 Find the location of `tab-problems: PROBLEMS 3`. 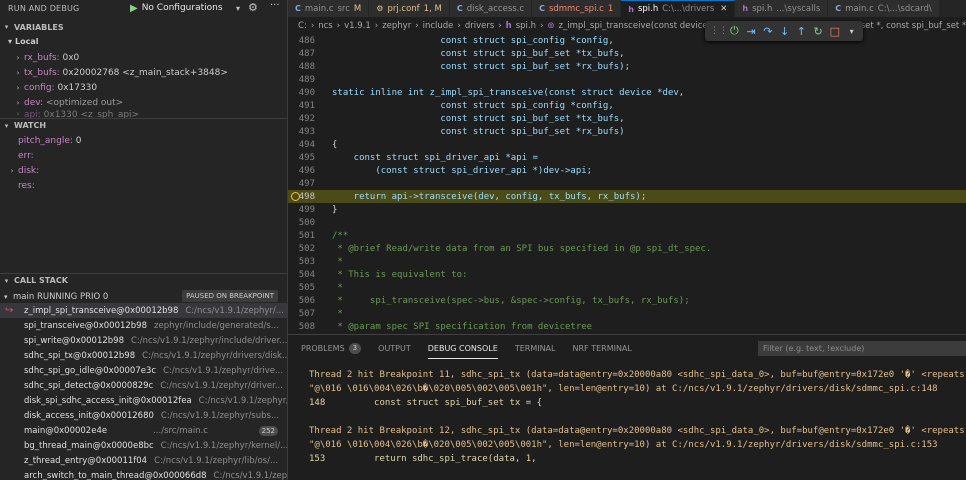

tab-problems: PROBLEMS 3 is located at coordinates (331, 348).